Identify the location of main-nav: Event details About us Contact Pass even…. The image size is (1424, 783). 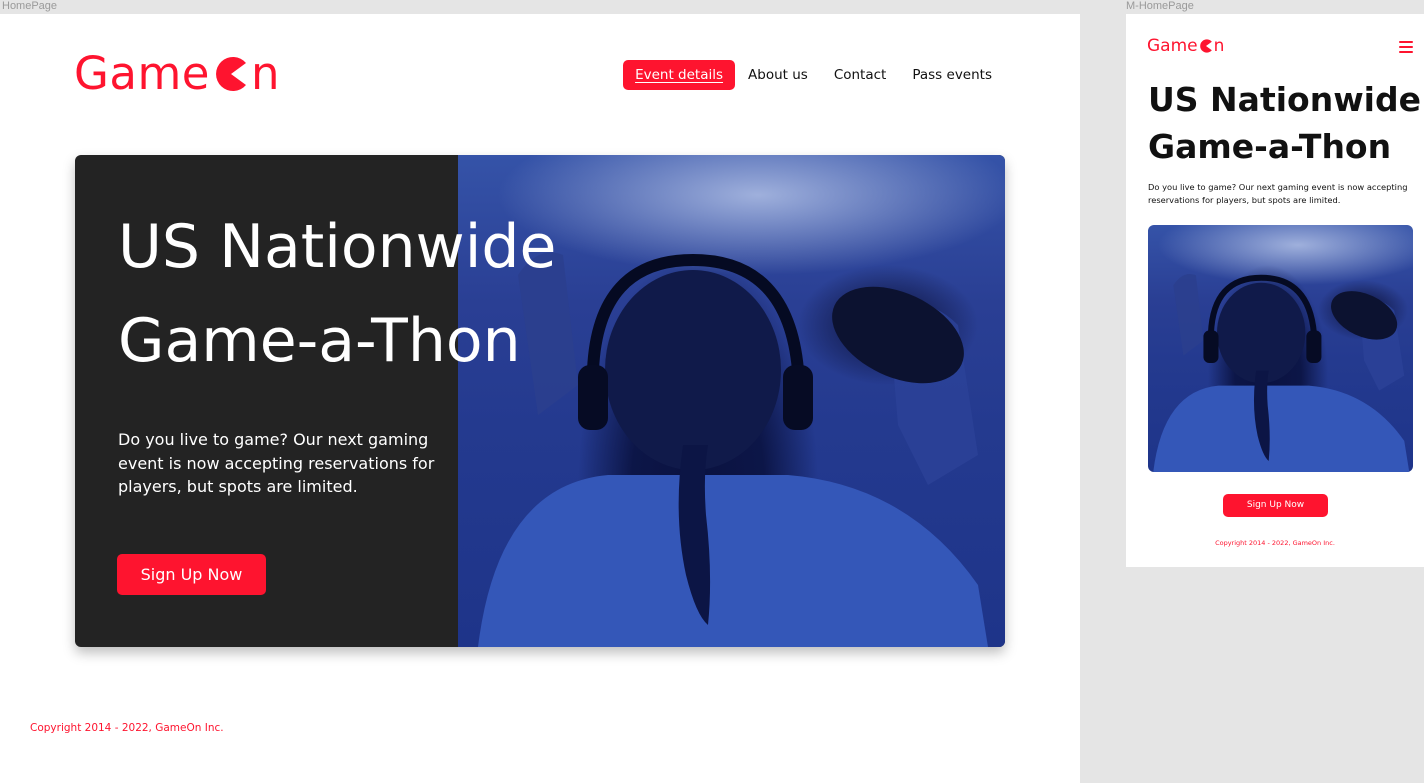
(814, 75).